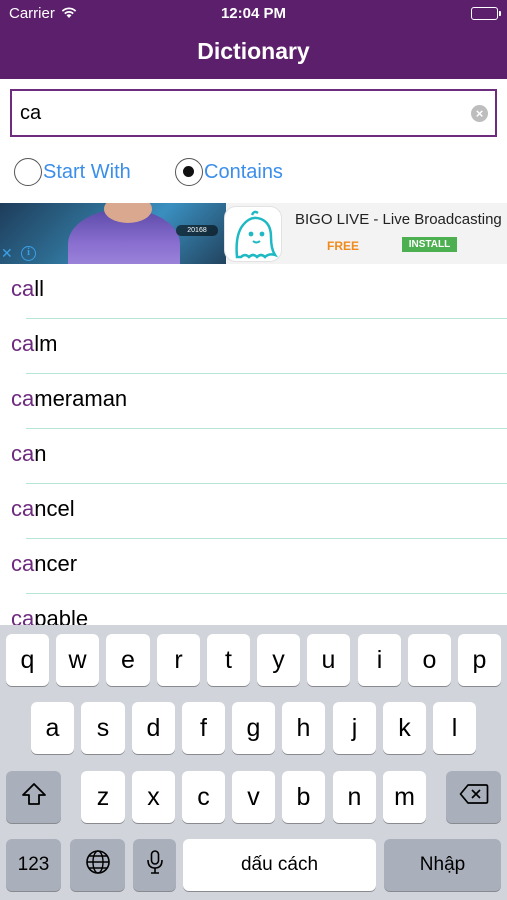 Image resolution: width=507 pixels, height=900 pixels. I want to click on key-p: p, so click(479, 660).